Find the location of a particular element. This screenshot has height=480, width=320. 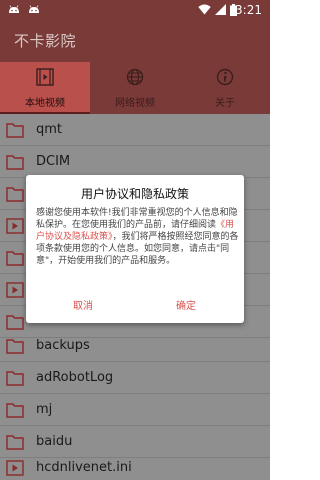

app-bar: 不卡影院 is located at coordinates (135, 41).